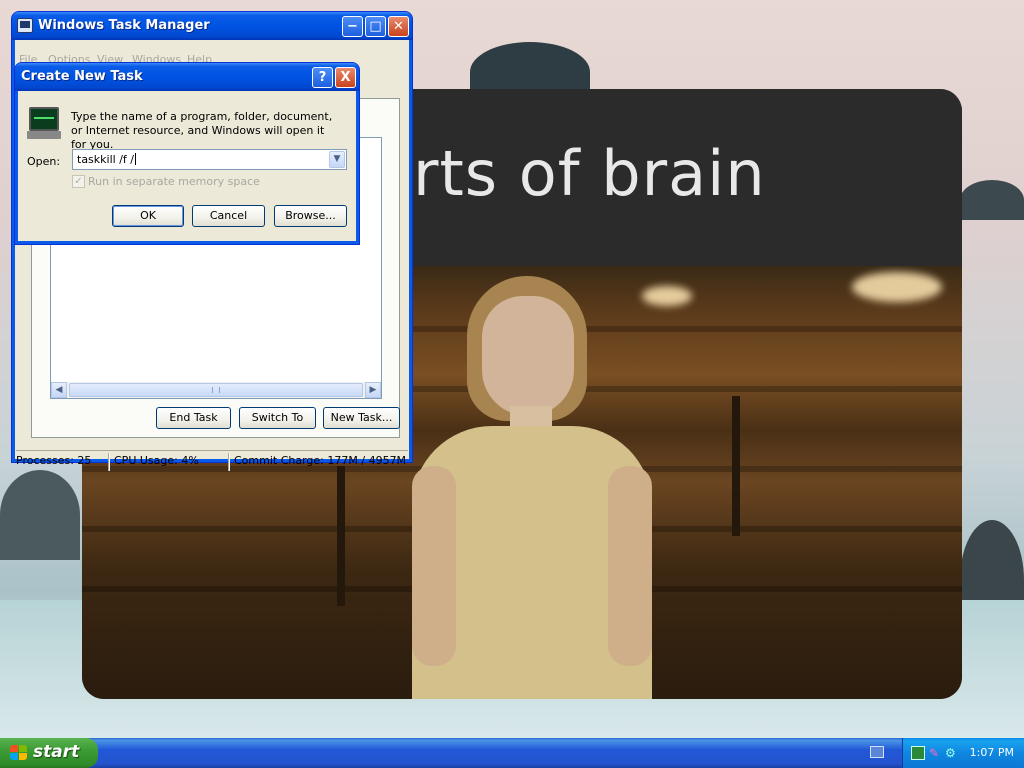  Describe the element at coordinates (56, 752) in the screenshot. I see `start-label: start` at that location.